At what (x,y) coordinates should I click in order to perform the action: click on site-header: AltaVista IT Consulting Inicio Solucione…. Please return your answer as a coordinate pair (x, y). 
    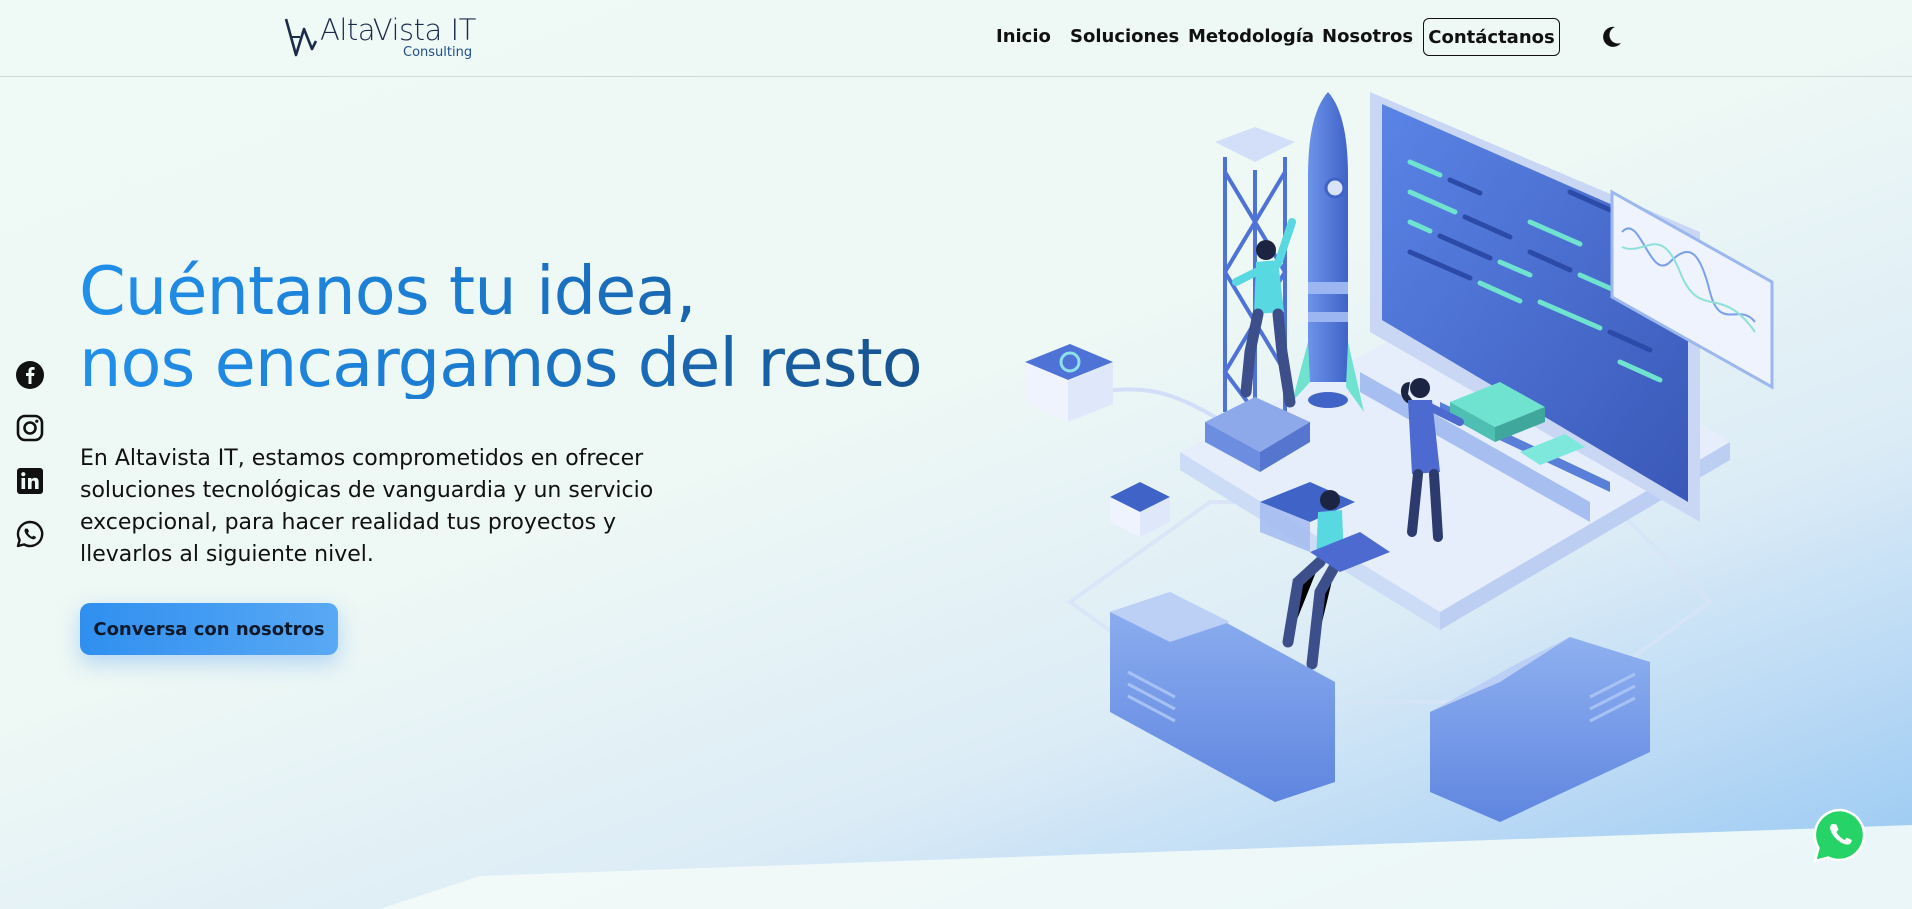
    Looking at the image, I should click on (956, 38).